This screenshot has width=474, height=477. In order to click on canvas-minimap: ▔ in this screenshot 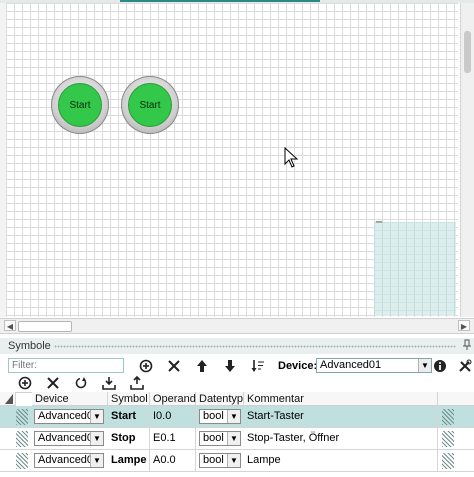, I will do `click(415, 269)`.